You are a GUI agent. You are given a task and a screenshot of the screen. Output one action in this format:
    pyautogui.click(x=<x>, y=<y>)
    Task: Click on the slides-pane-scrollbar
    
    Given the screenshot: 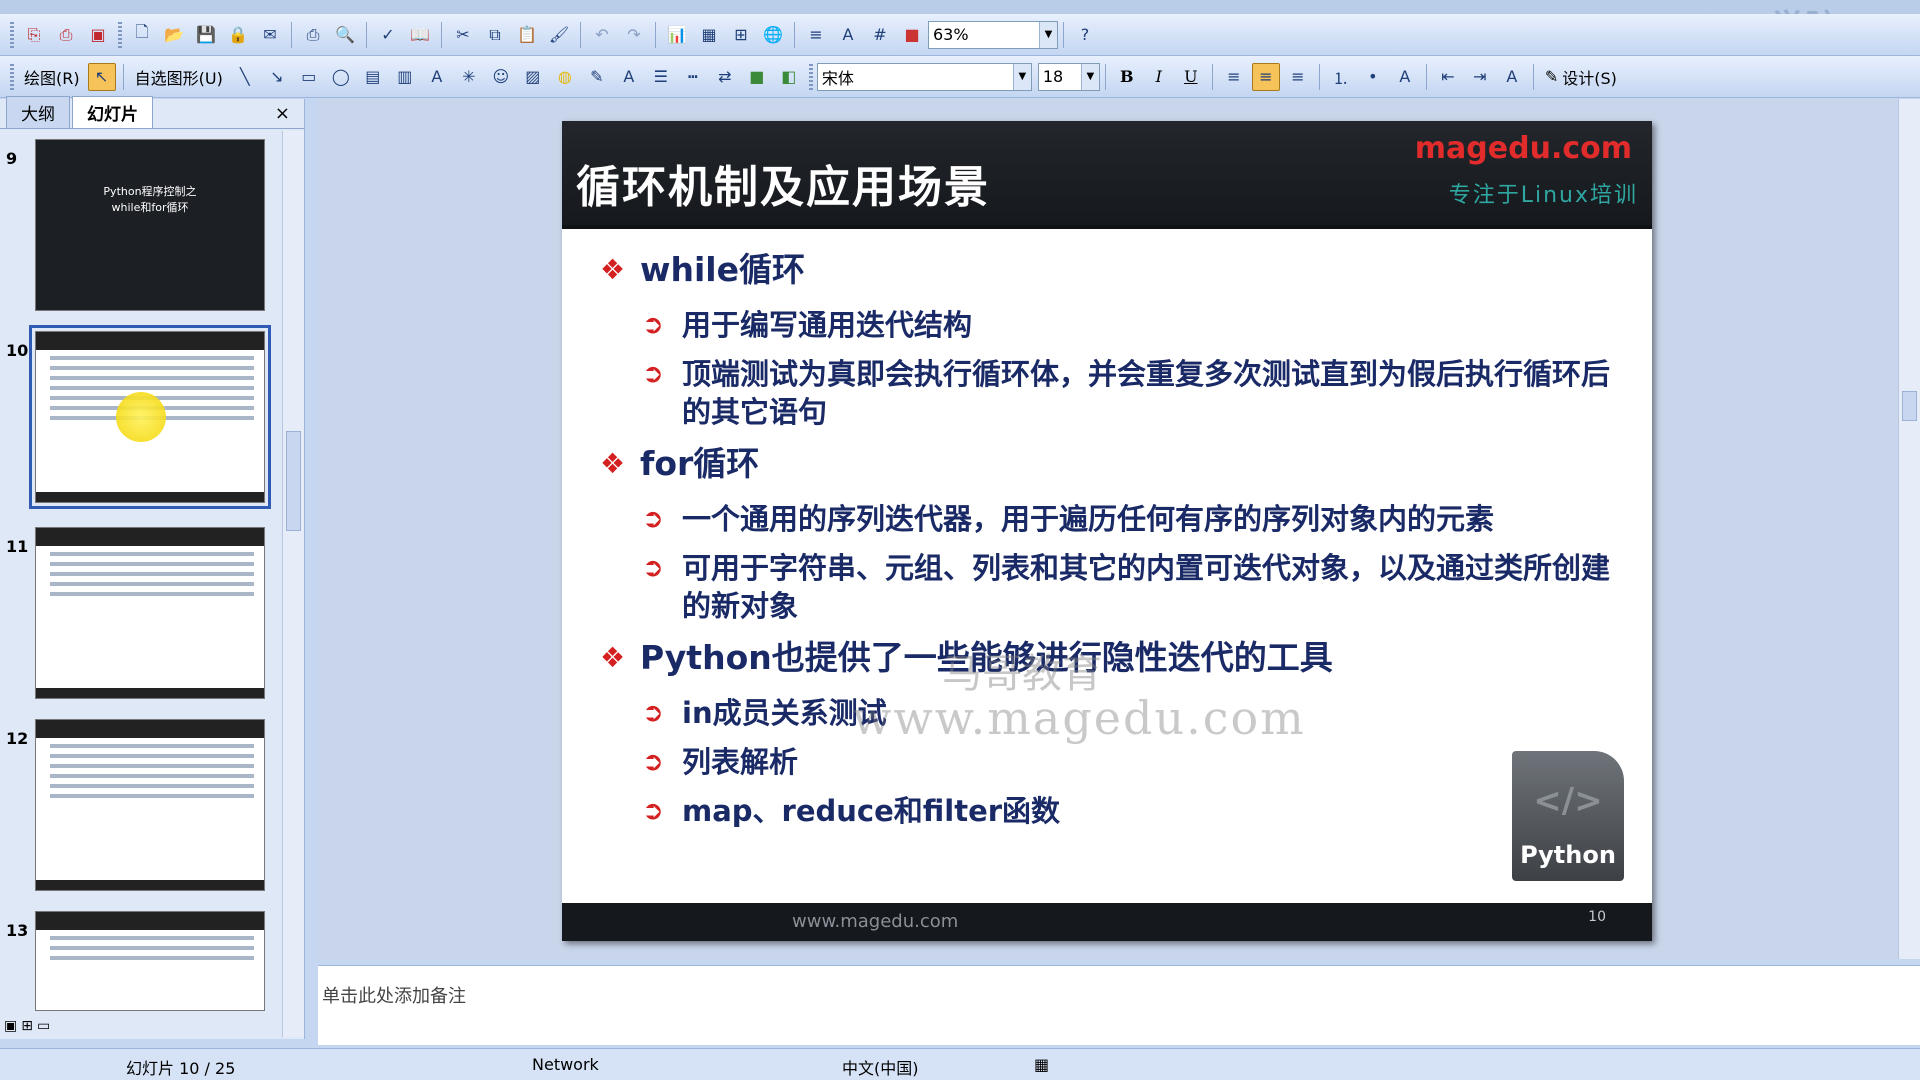 What is the action you would take?
    pyautogui.click(x=293, y=584)
    